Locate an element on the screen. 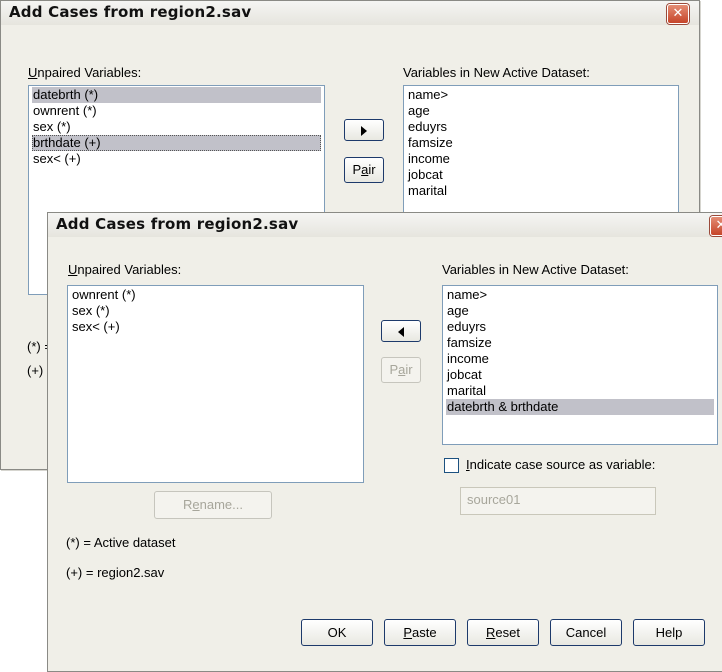 Image resolution: width=722 pixels, height=672 pixels. arrow-left-icon is located at coordinates (401, 332).